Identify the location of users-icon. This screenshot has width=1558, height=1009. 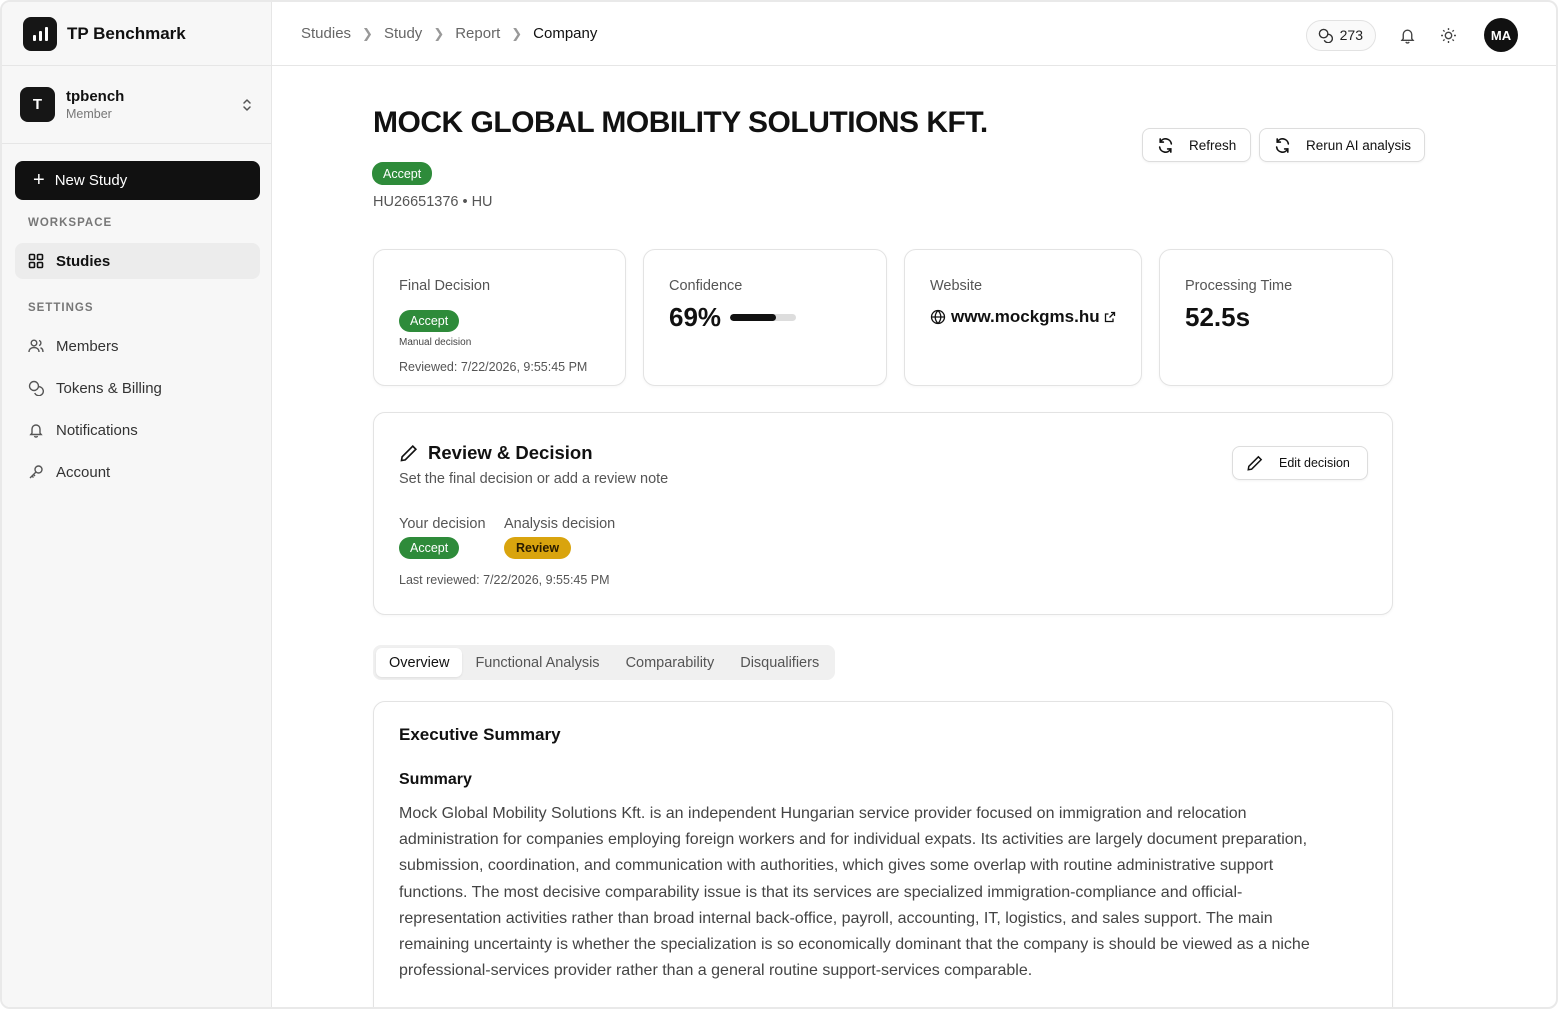
(36, 346).